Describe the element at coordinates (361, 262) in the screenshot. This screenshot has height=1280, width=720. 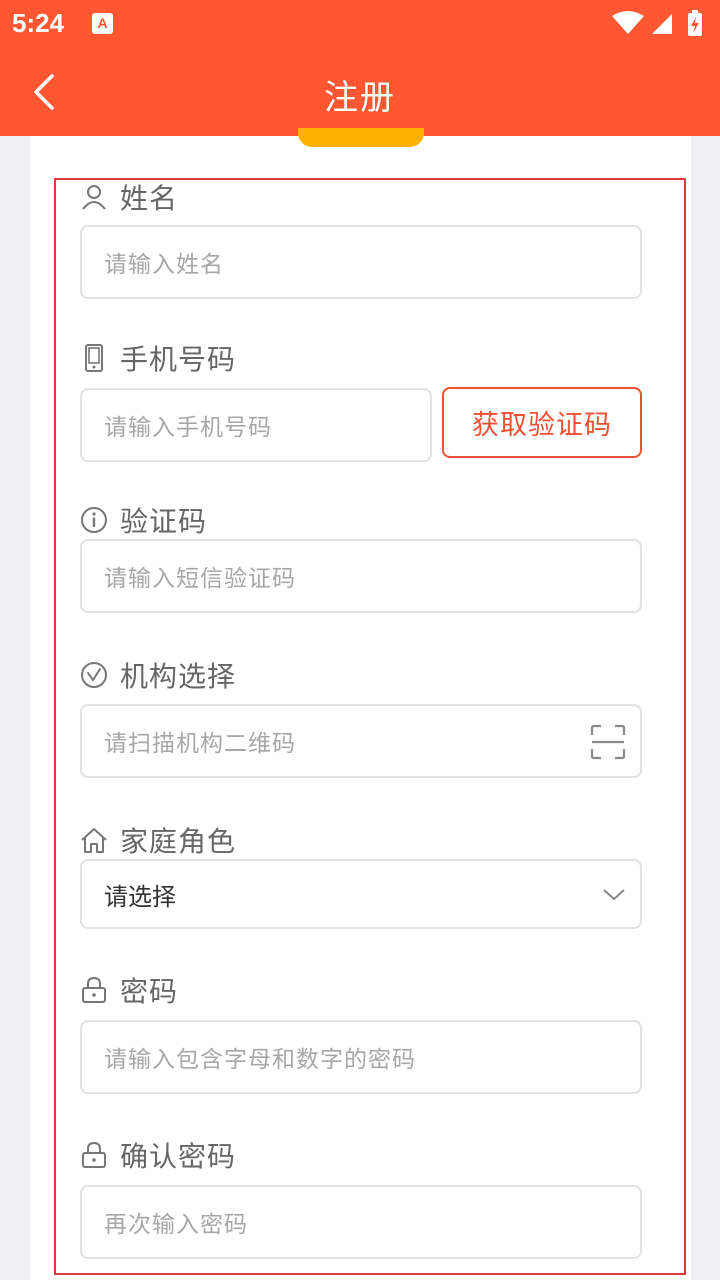
I see `name-input: 请输入姓名` at that location.